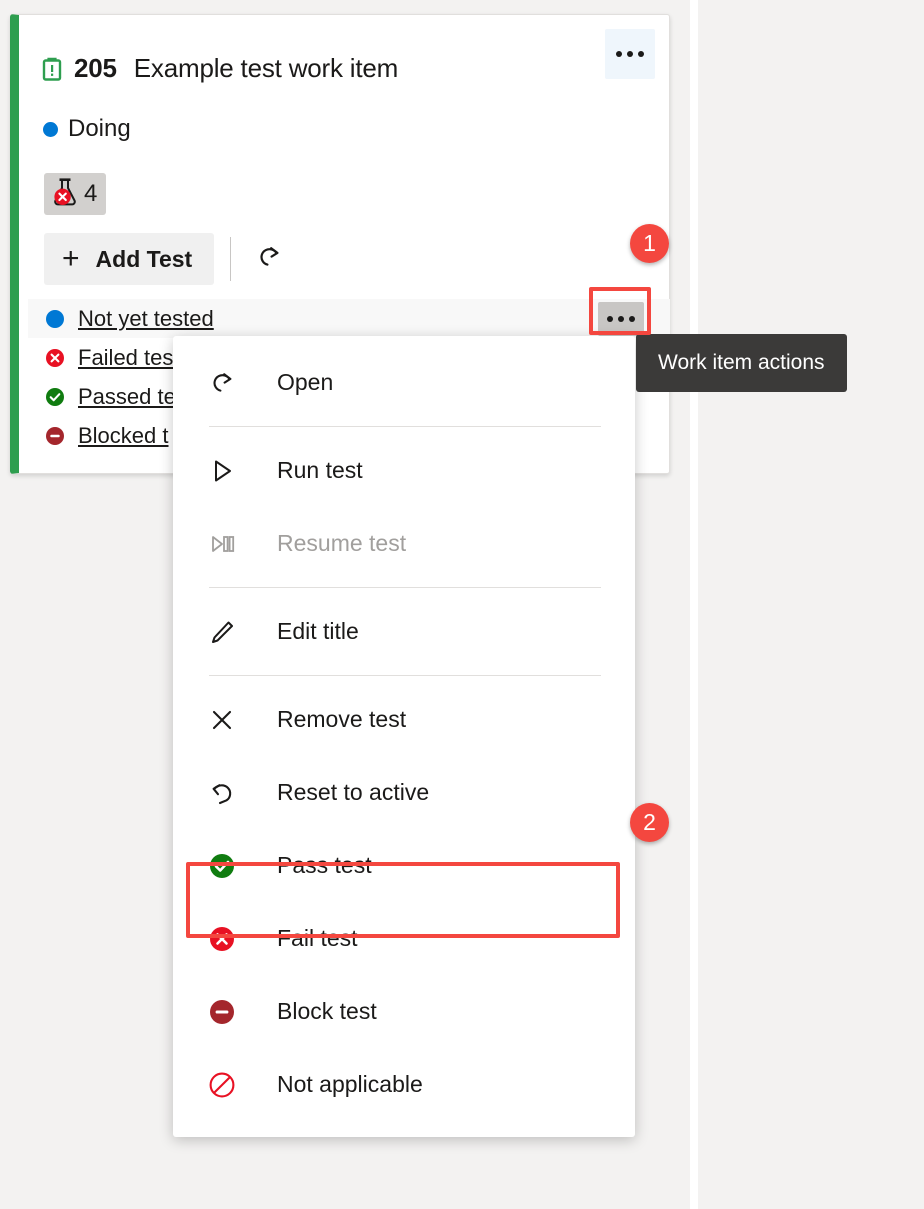  What do you see at coordinates (125, 358) in the screenshot?
I see `test-title: Failed tes` at bounding box center [125, 358].